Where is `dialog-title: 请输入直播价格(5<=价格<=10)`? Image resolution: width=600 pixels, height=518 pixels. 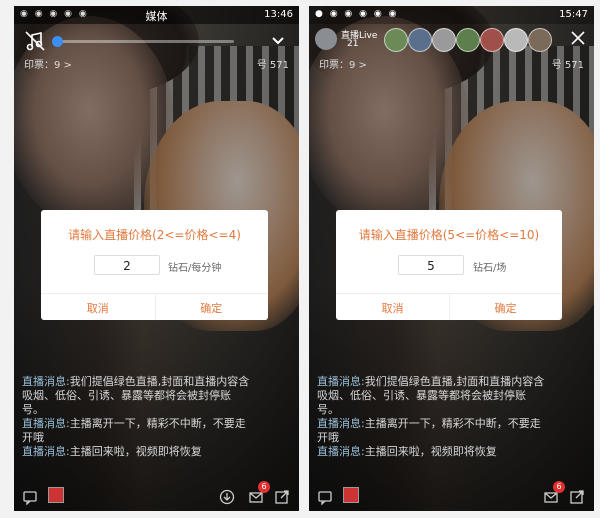 dialog-title: 请输入直播价格(5<=价格<=10) is located at coordinates (449, 235).